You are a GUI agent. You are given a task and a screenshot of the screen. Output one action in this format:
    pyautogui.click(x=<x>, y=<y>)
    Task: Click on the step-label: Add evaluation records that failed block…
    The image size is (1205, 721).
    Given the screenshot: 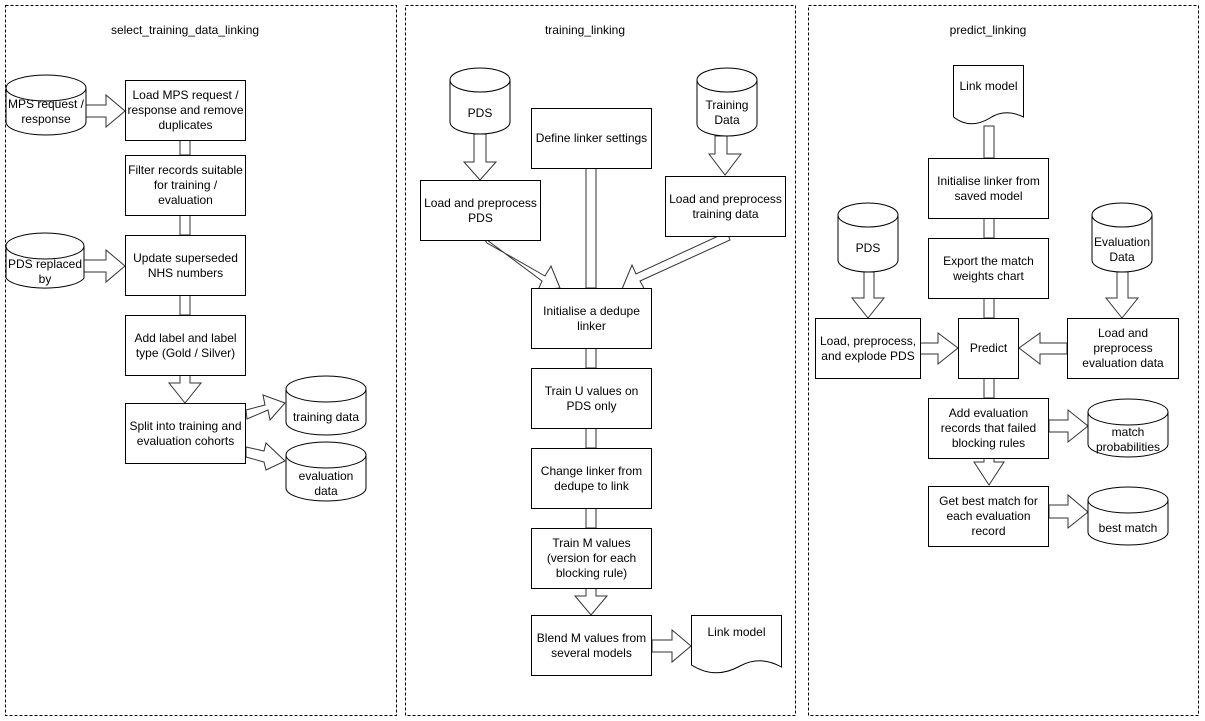 What is the action you would take?
    pyautogui.click(x=988, y=428)
    